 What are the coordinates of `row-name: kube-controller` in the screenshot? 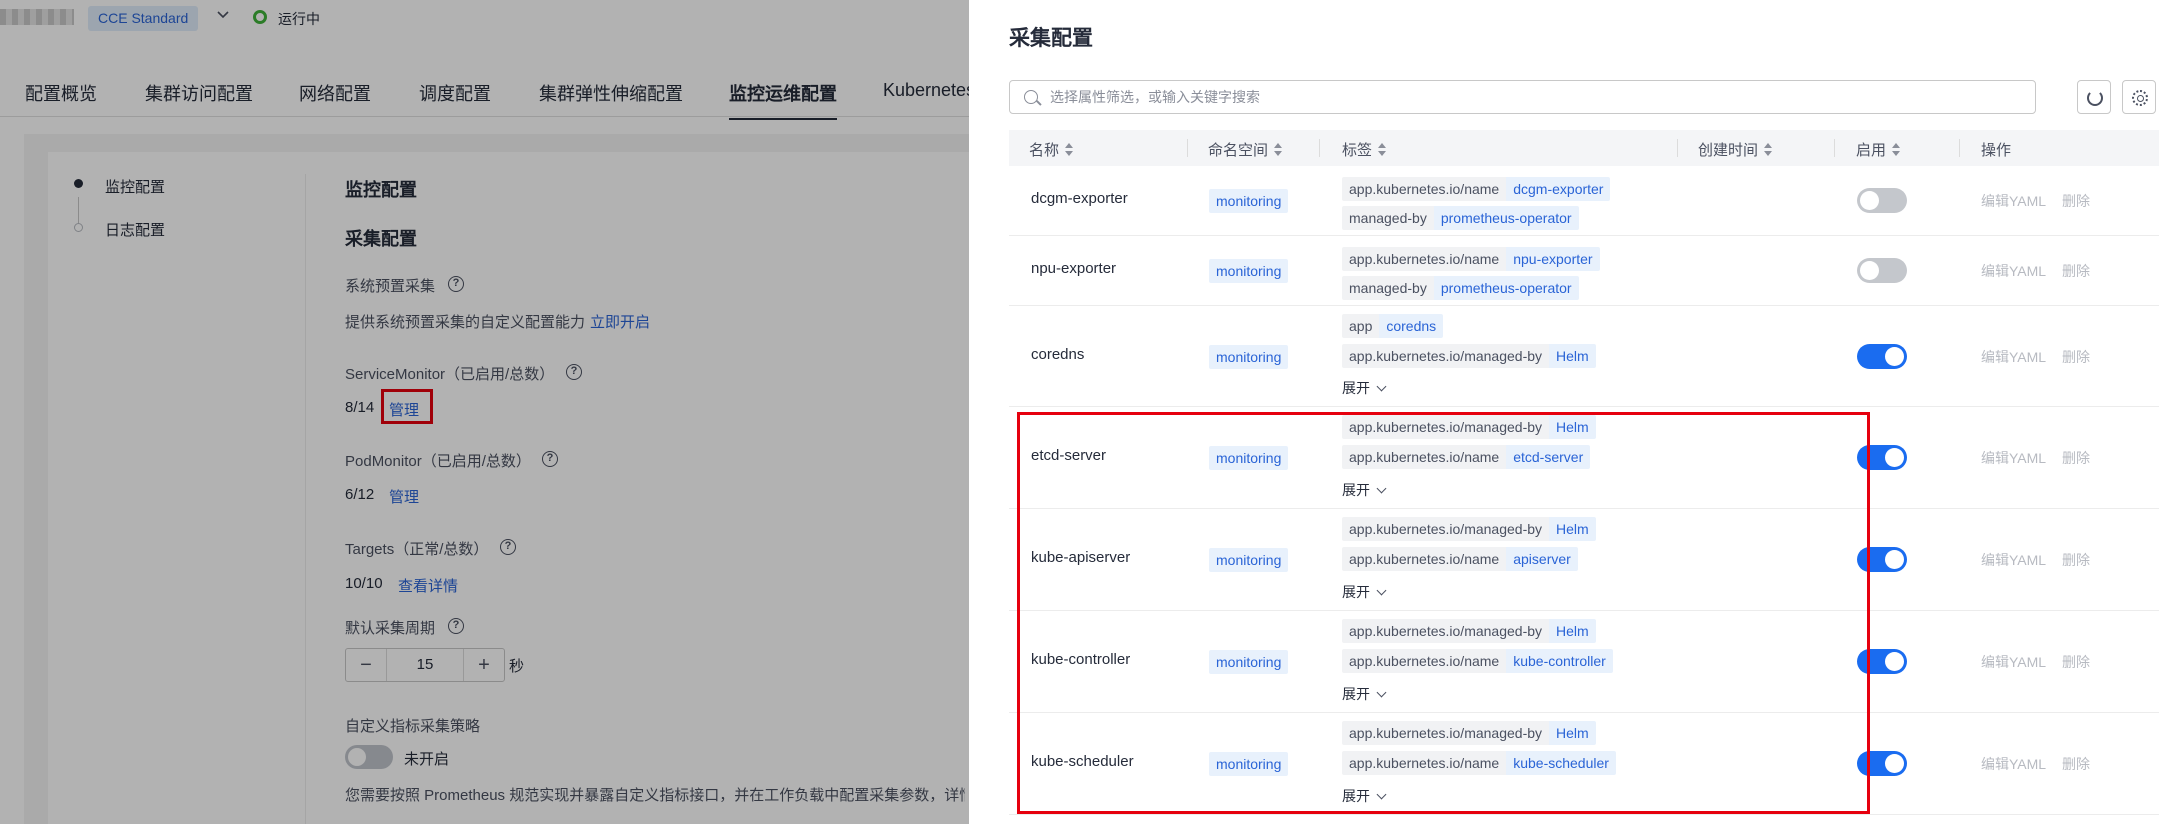 It's located at (1081, 659).